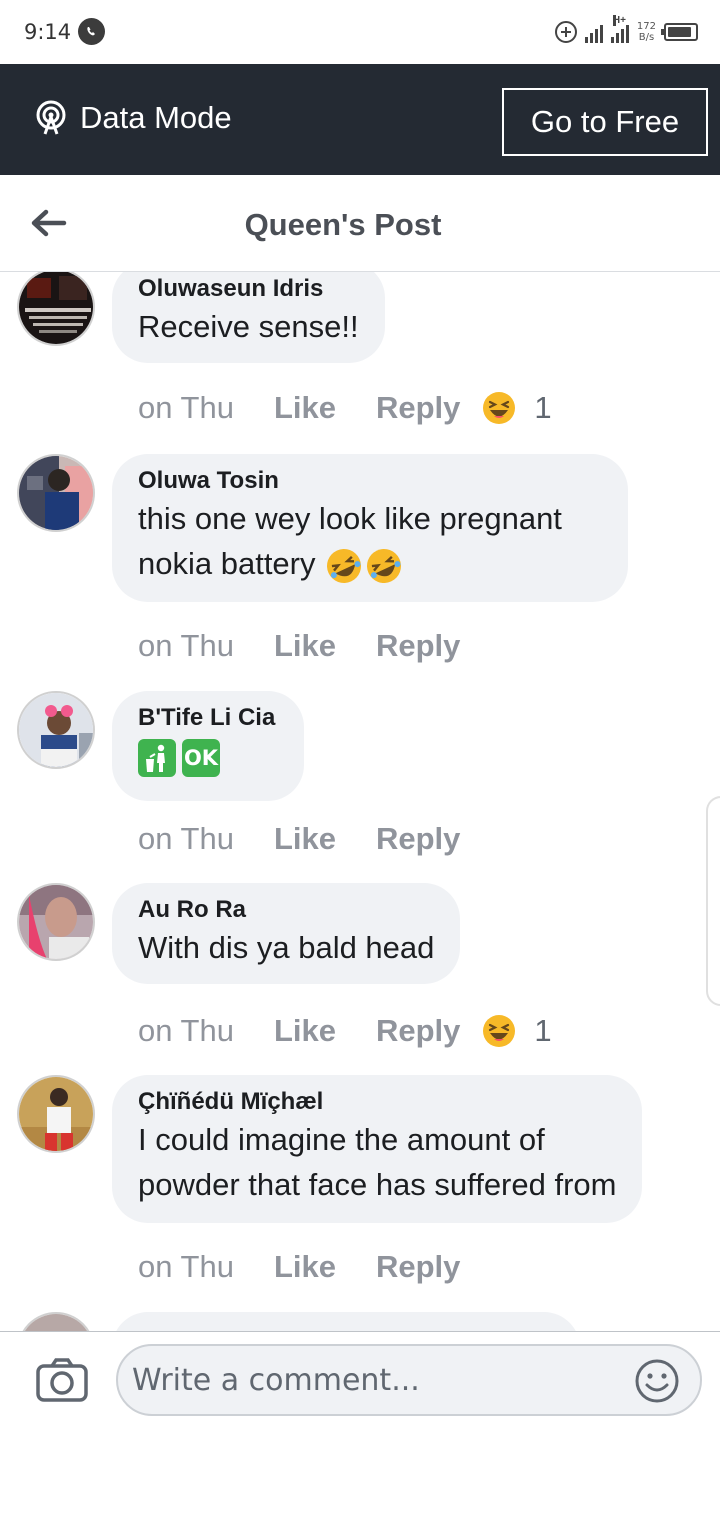  I want to click on ok-button-icon: OK, so click(201, 758).